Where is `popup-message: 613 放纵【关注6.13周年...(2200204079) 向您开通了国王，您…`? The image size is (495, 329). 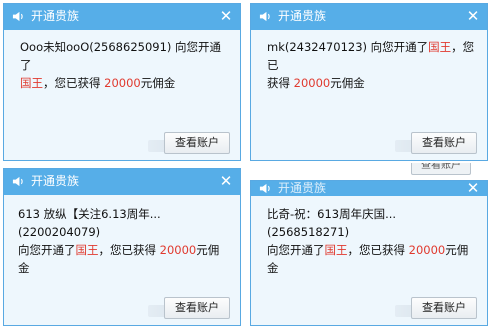 popup-message: 613 放纵【关注6.13周年...(2200204079) 向您开通了国王，您… is located at coordinates (124, 241).